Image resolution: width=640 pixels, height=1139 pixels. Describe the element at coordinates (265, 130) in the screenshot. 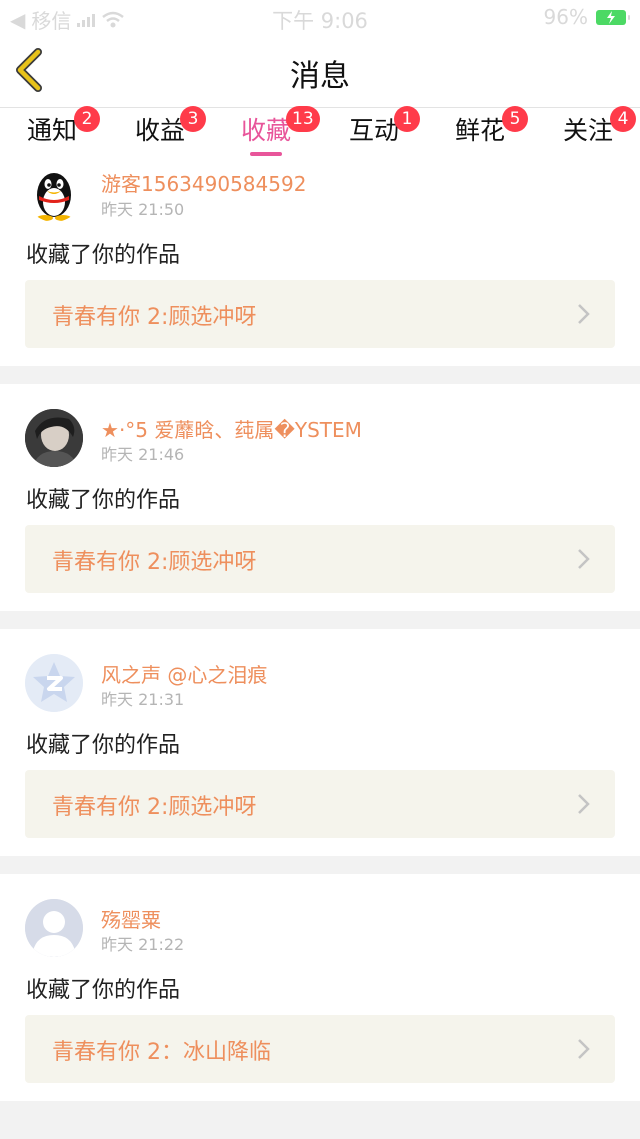

I see `tab-label: 收藏` at that location.